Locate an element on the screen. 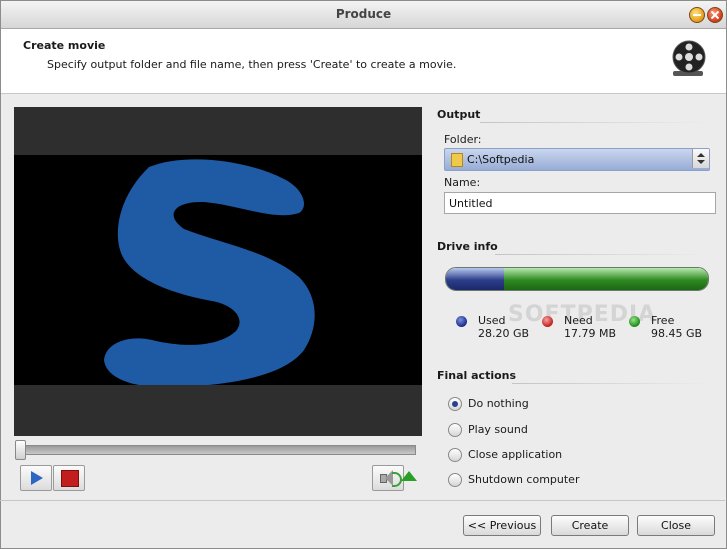  volume-triangle-icon is located at coordinates (409, 476).